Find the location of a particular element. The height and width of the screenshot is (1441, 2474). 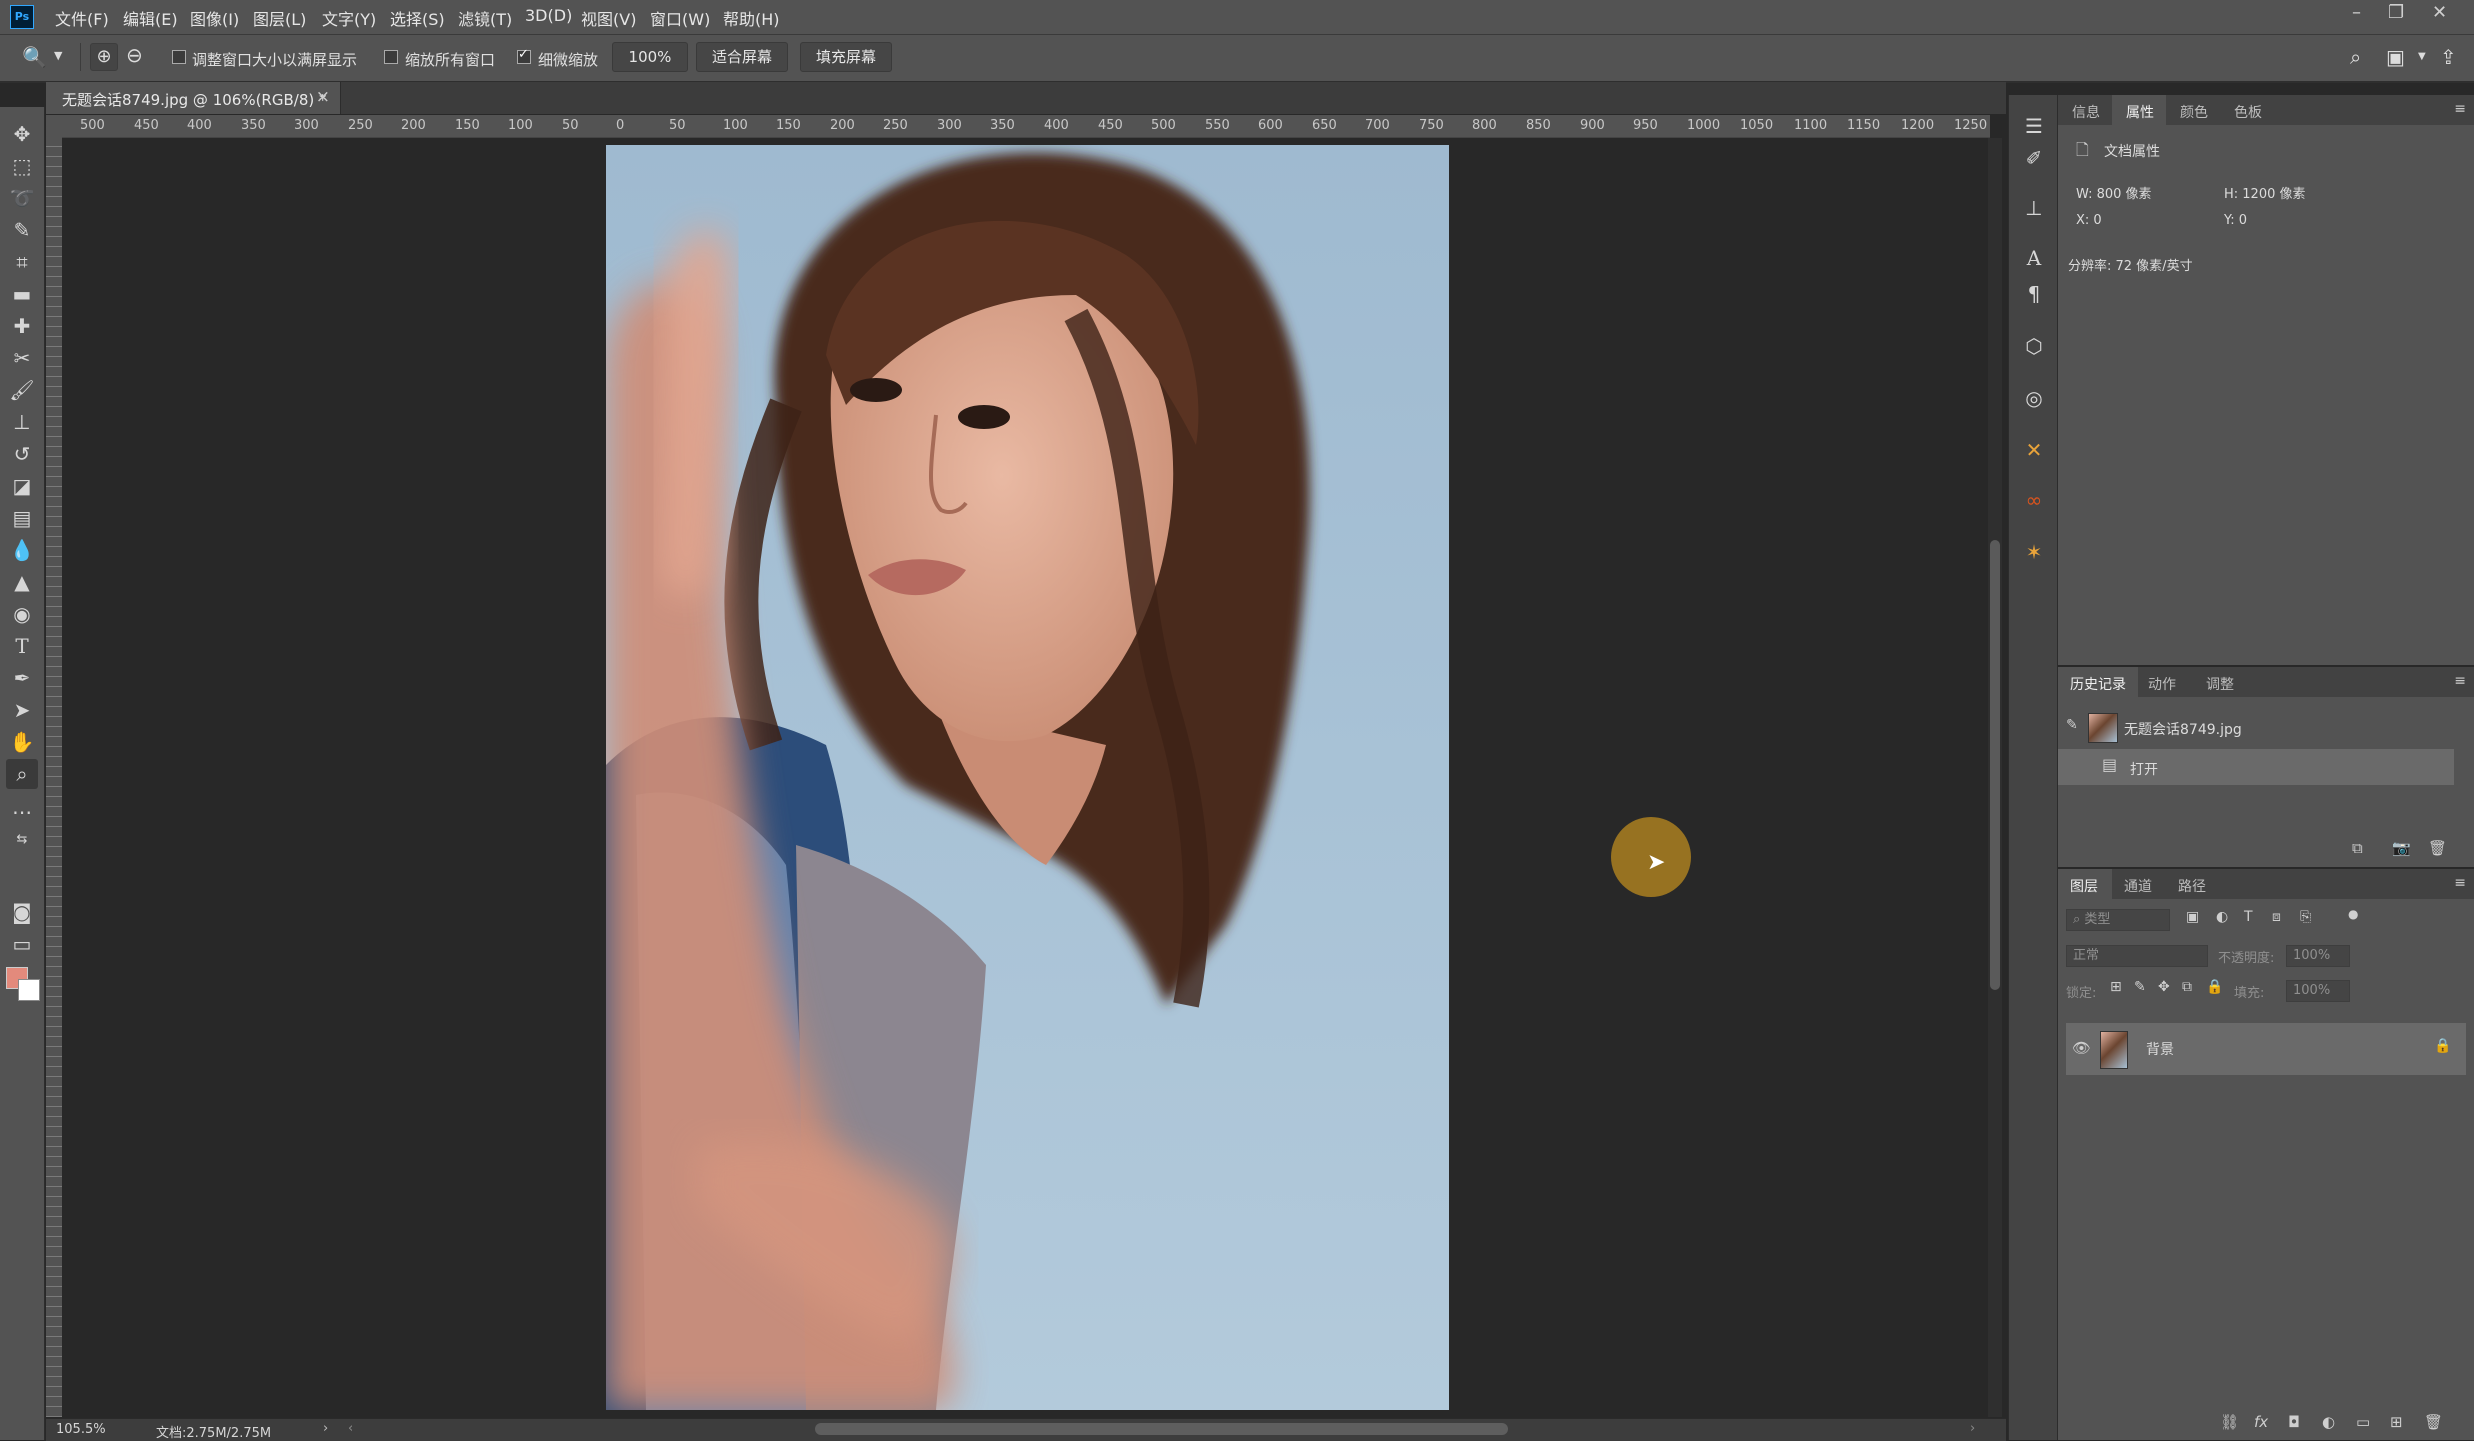

marquee-tool-icon: ⬚ is located at coordinates (22, 166).